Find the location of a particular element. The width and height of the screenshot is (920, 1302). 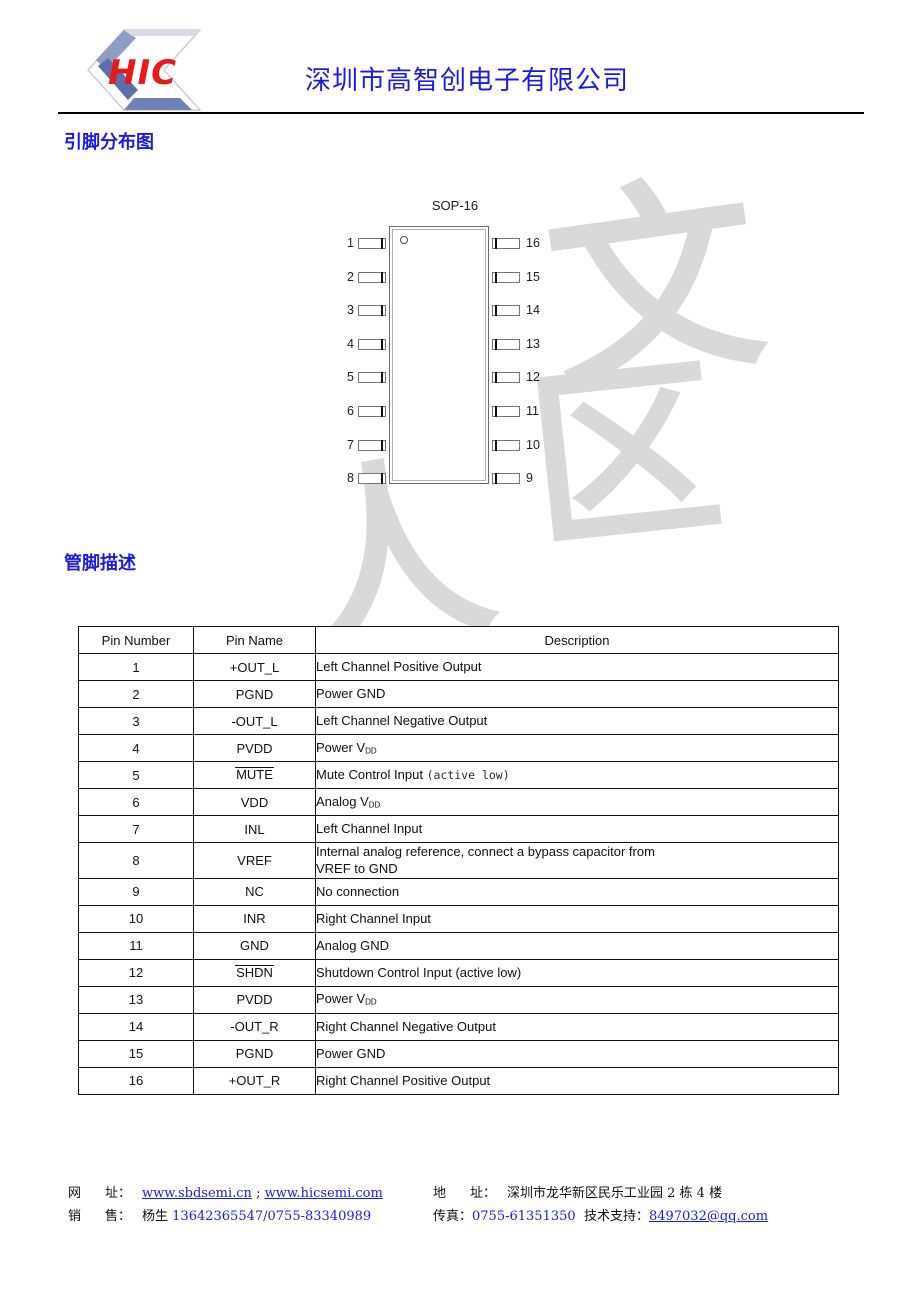

website-link-hicsemi: www.hicsemi.com is located at coordinates (324, 1193).